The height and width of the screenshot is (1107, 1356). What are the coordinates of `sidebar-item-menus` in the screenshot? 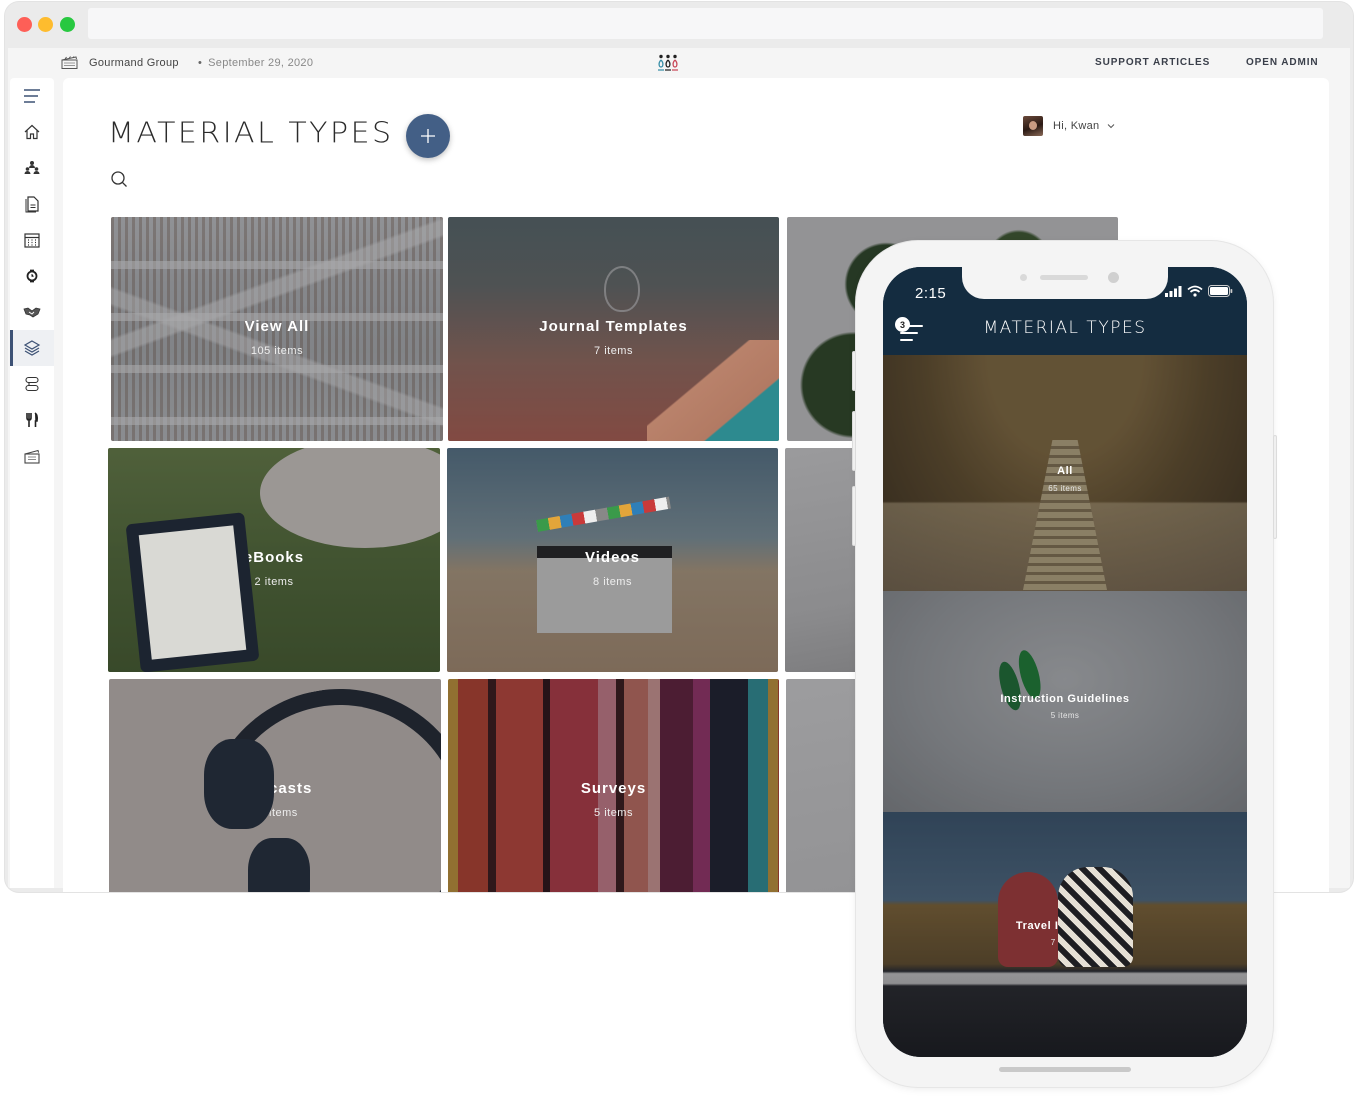 It's located at (32, 420).